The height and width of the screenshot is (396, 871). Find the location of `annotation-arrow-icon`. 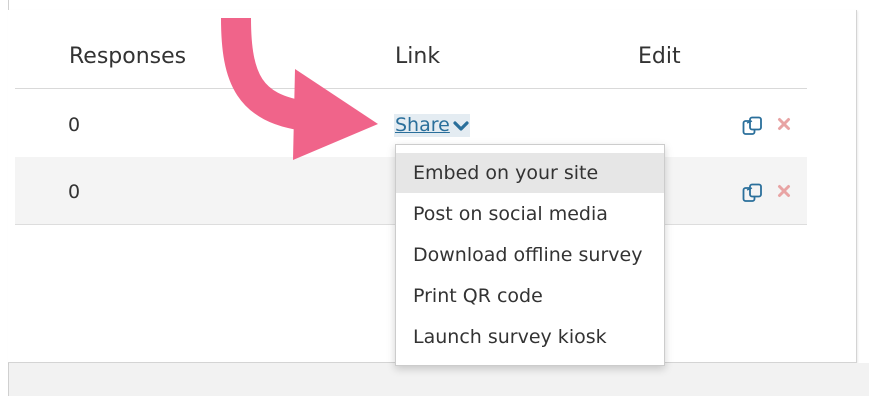

annotation-arrow-icon is located at coordinates (299, 88).